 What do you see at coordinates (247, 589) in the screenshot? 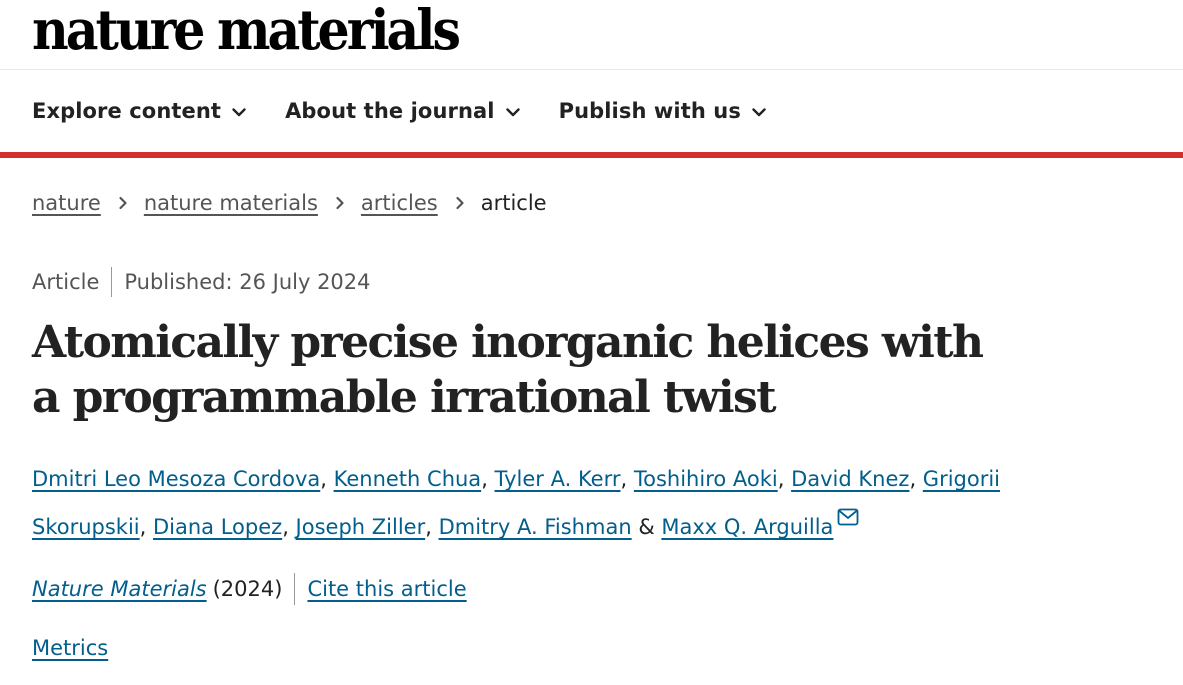
I see `publication-year: (2024)` at bounding box center [247, 589].